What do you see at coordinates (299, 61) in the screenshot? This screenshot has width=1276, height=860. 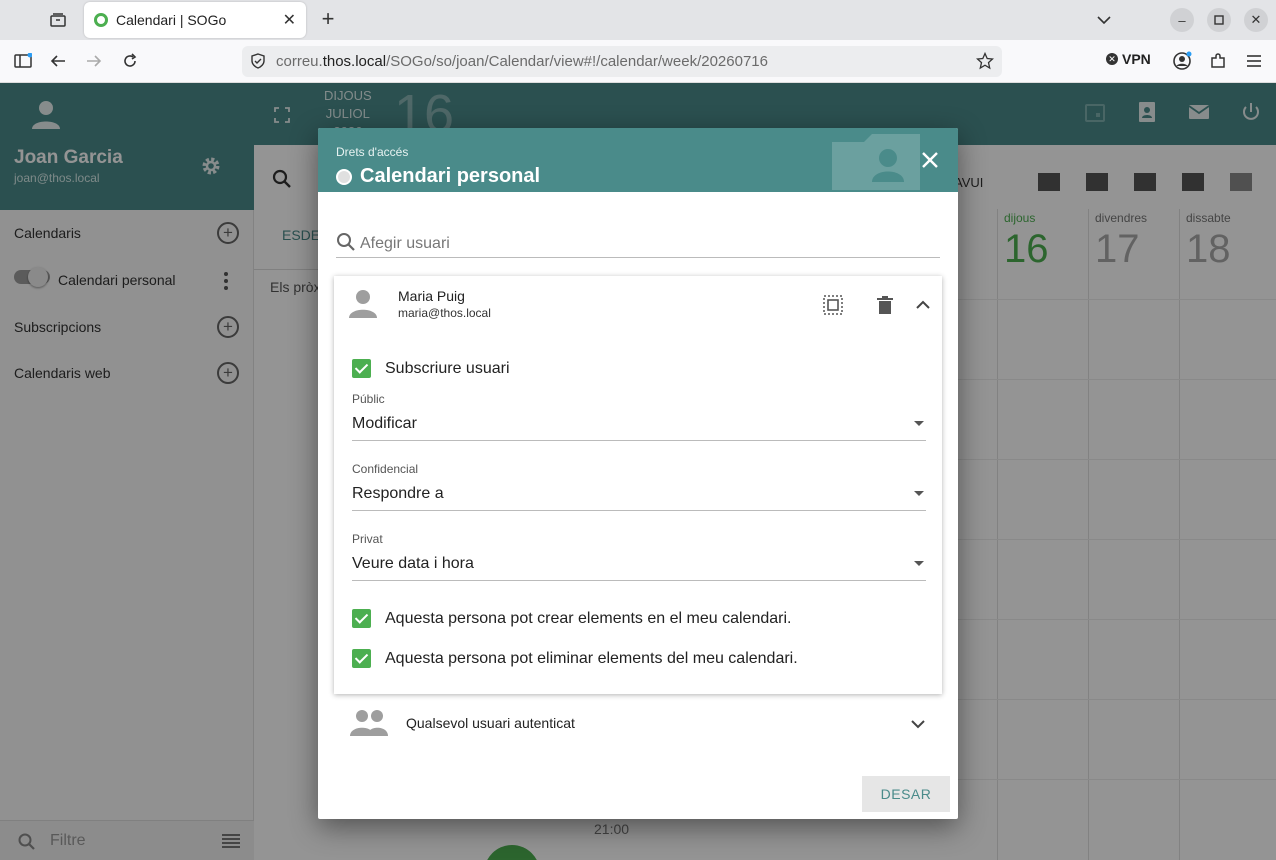 I see `url-prefix: correu.` at bounding box center [299, 61].